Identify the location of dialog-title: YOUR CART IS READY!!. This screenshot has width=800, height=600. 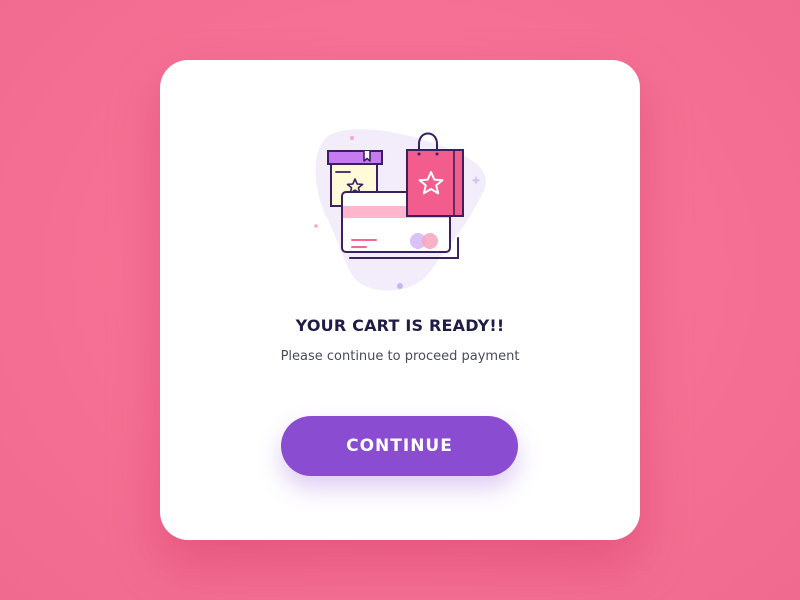
(400, 325).